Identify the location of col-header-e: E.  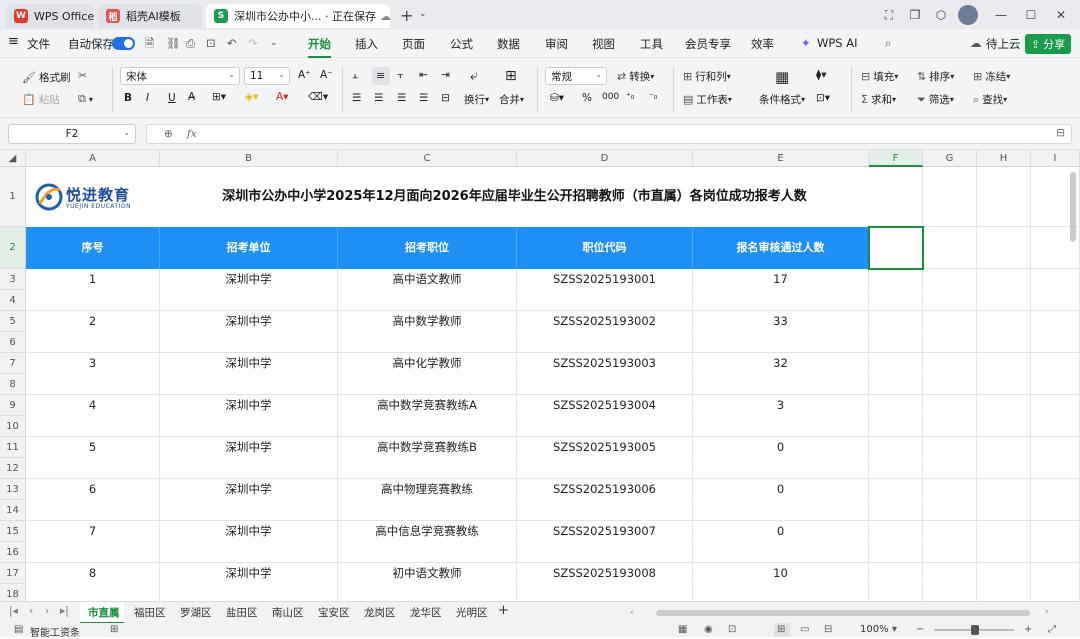
(781, 158).